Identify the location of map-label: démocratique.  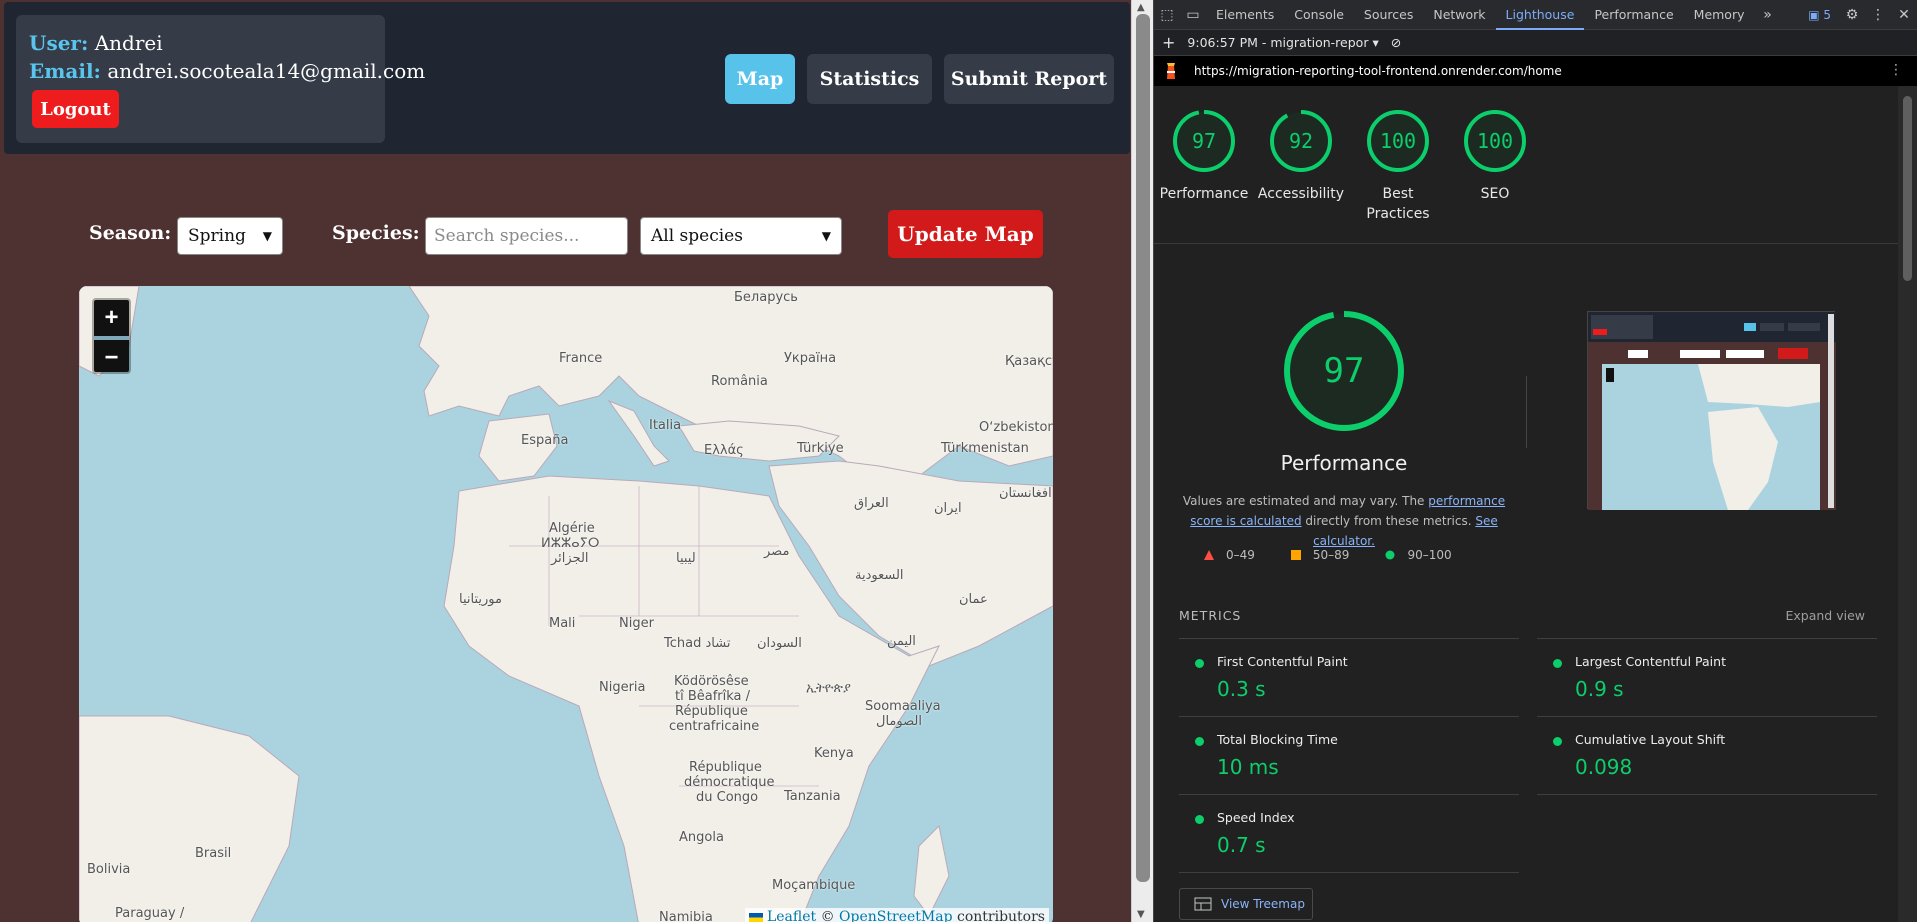
(729, 782).